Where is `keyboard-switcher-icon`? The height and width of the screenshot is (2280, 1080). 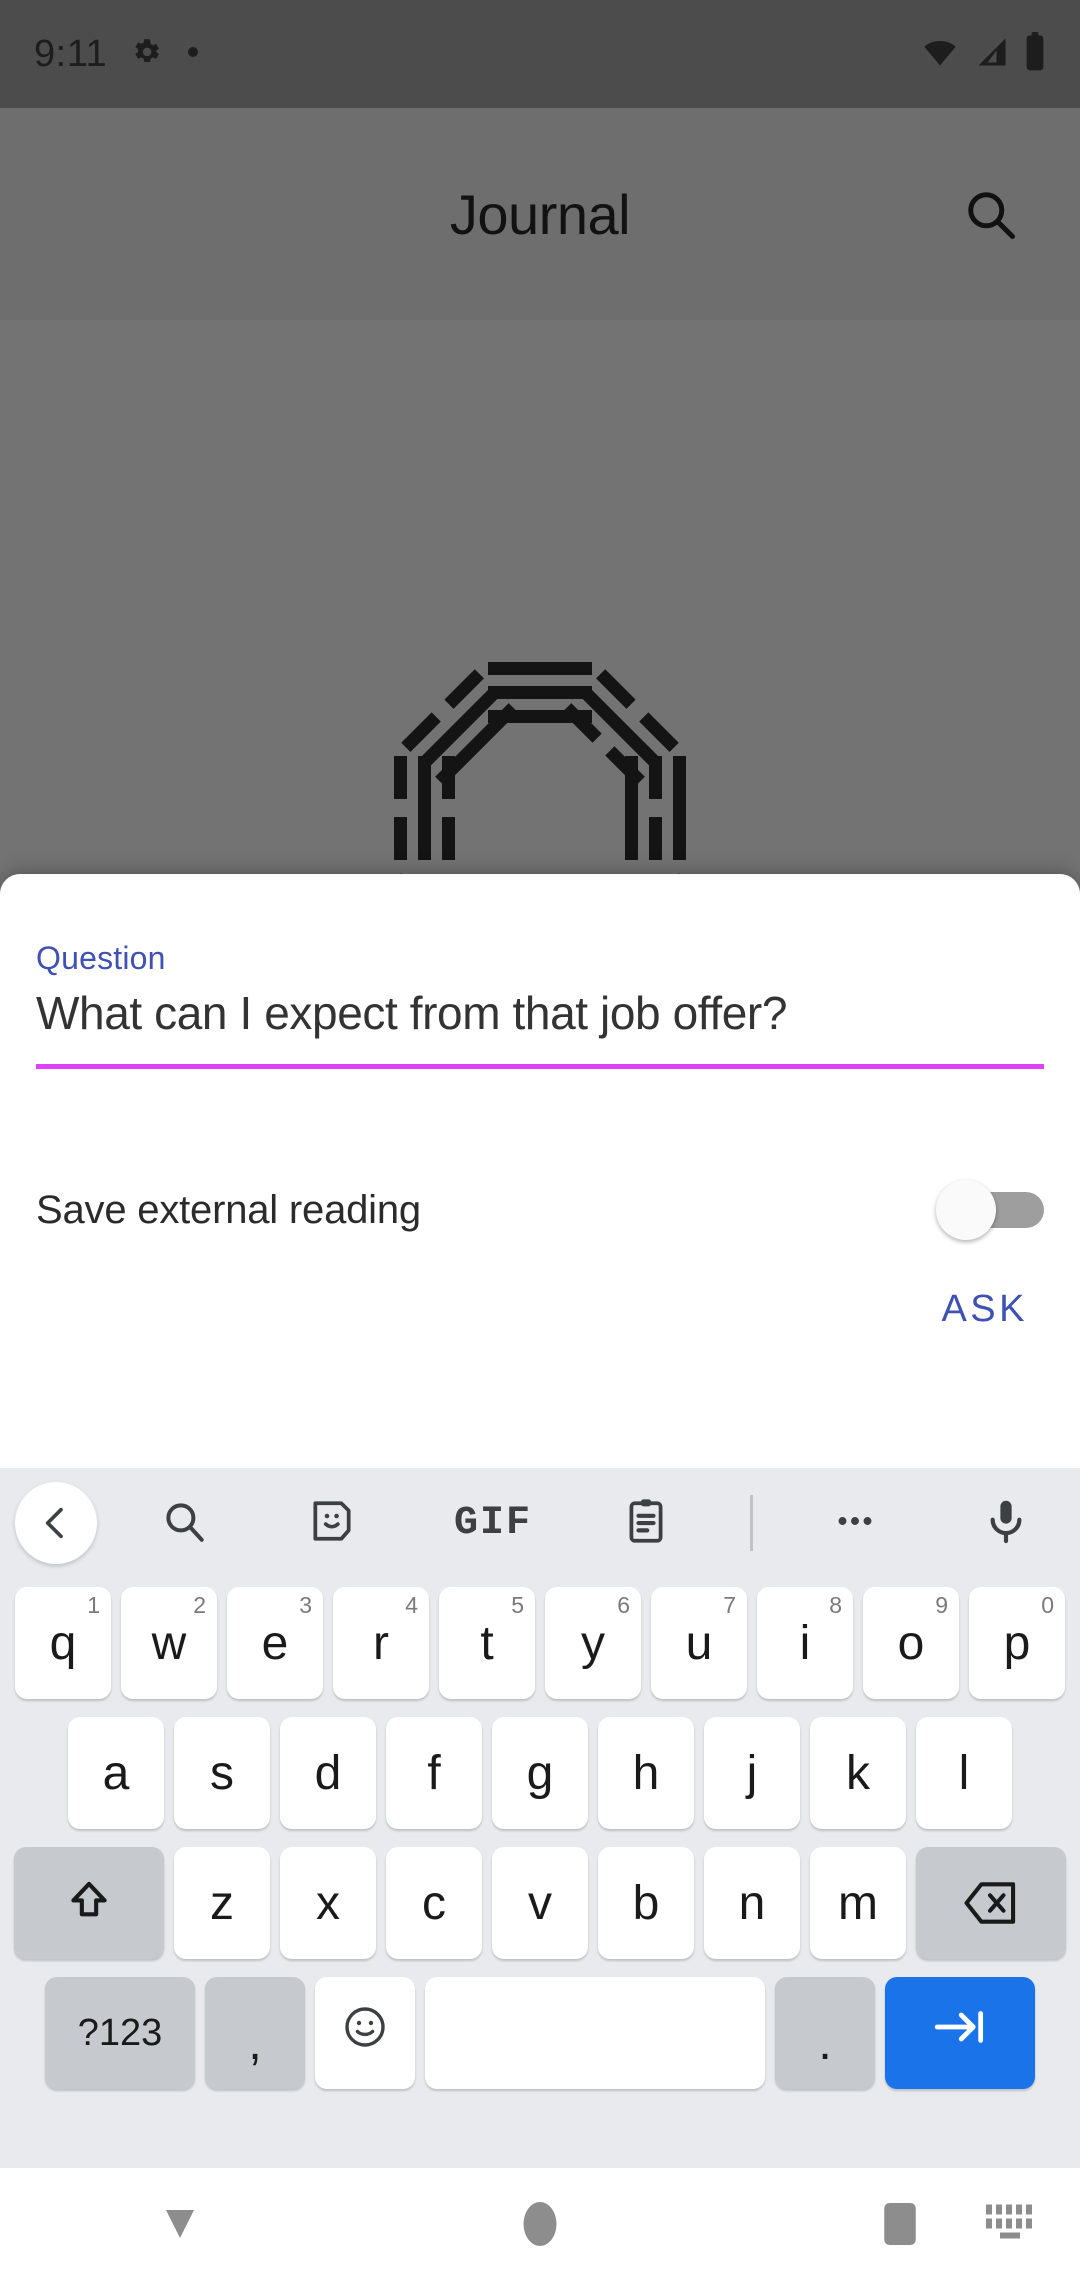 keyboard-switcher-icon is located at coordinates (1010, 2224).